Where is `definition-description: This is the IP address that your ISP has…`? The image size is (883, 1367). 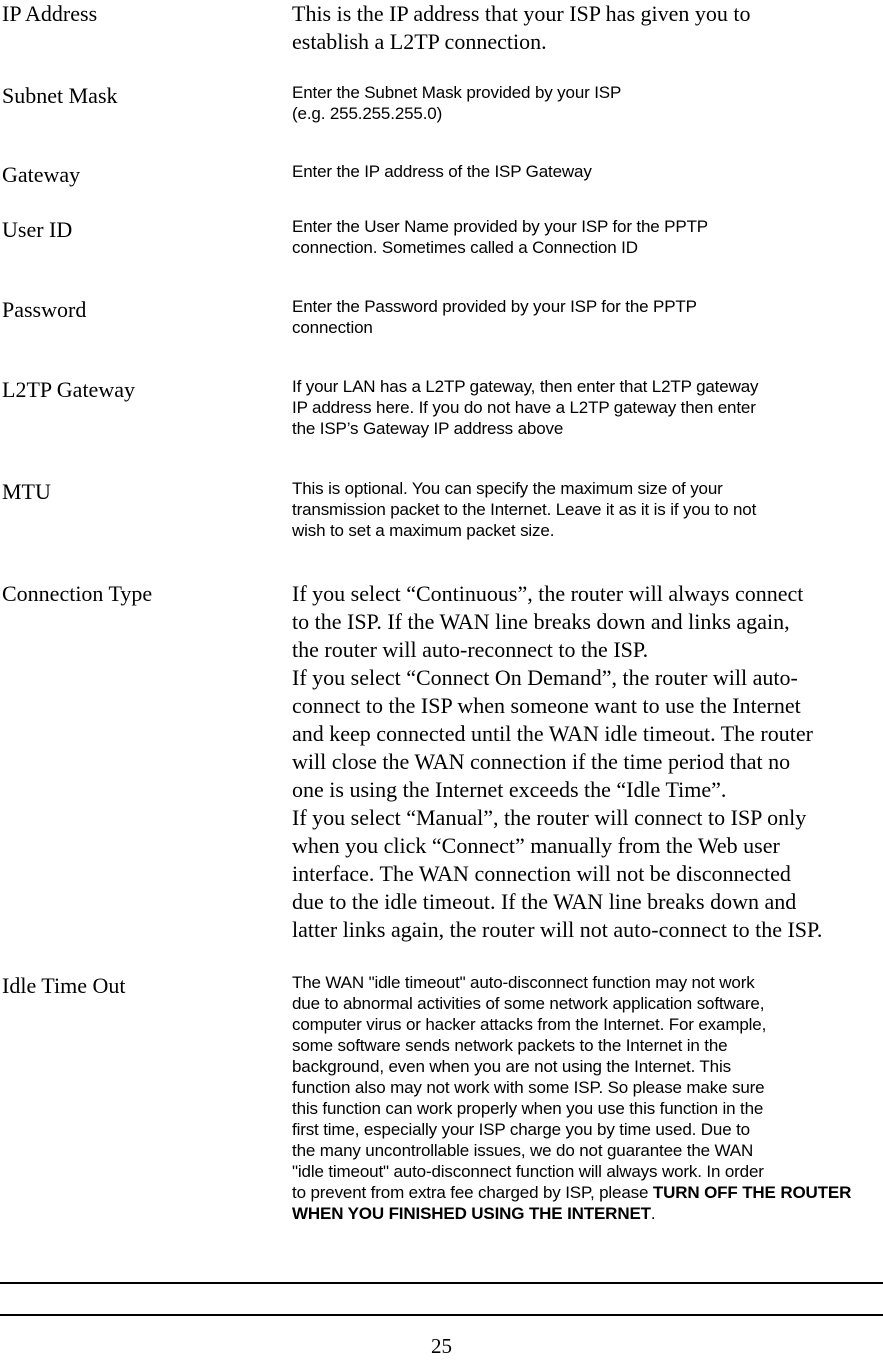
definition-description: This is the IP address that your ISP has… is located at coordinates (586, 28).